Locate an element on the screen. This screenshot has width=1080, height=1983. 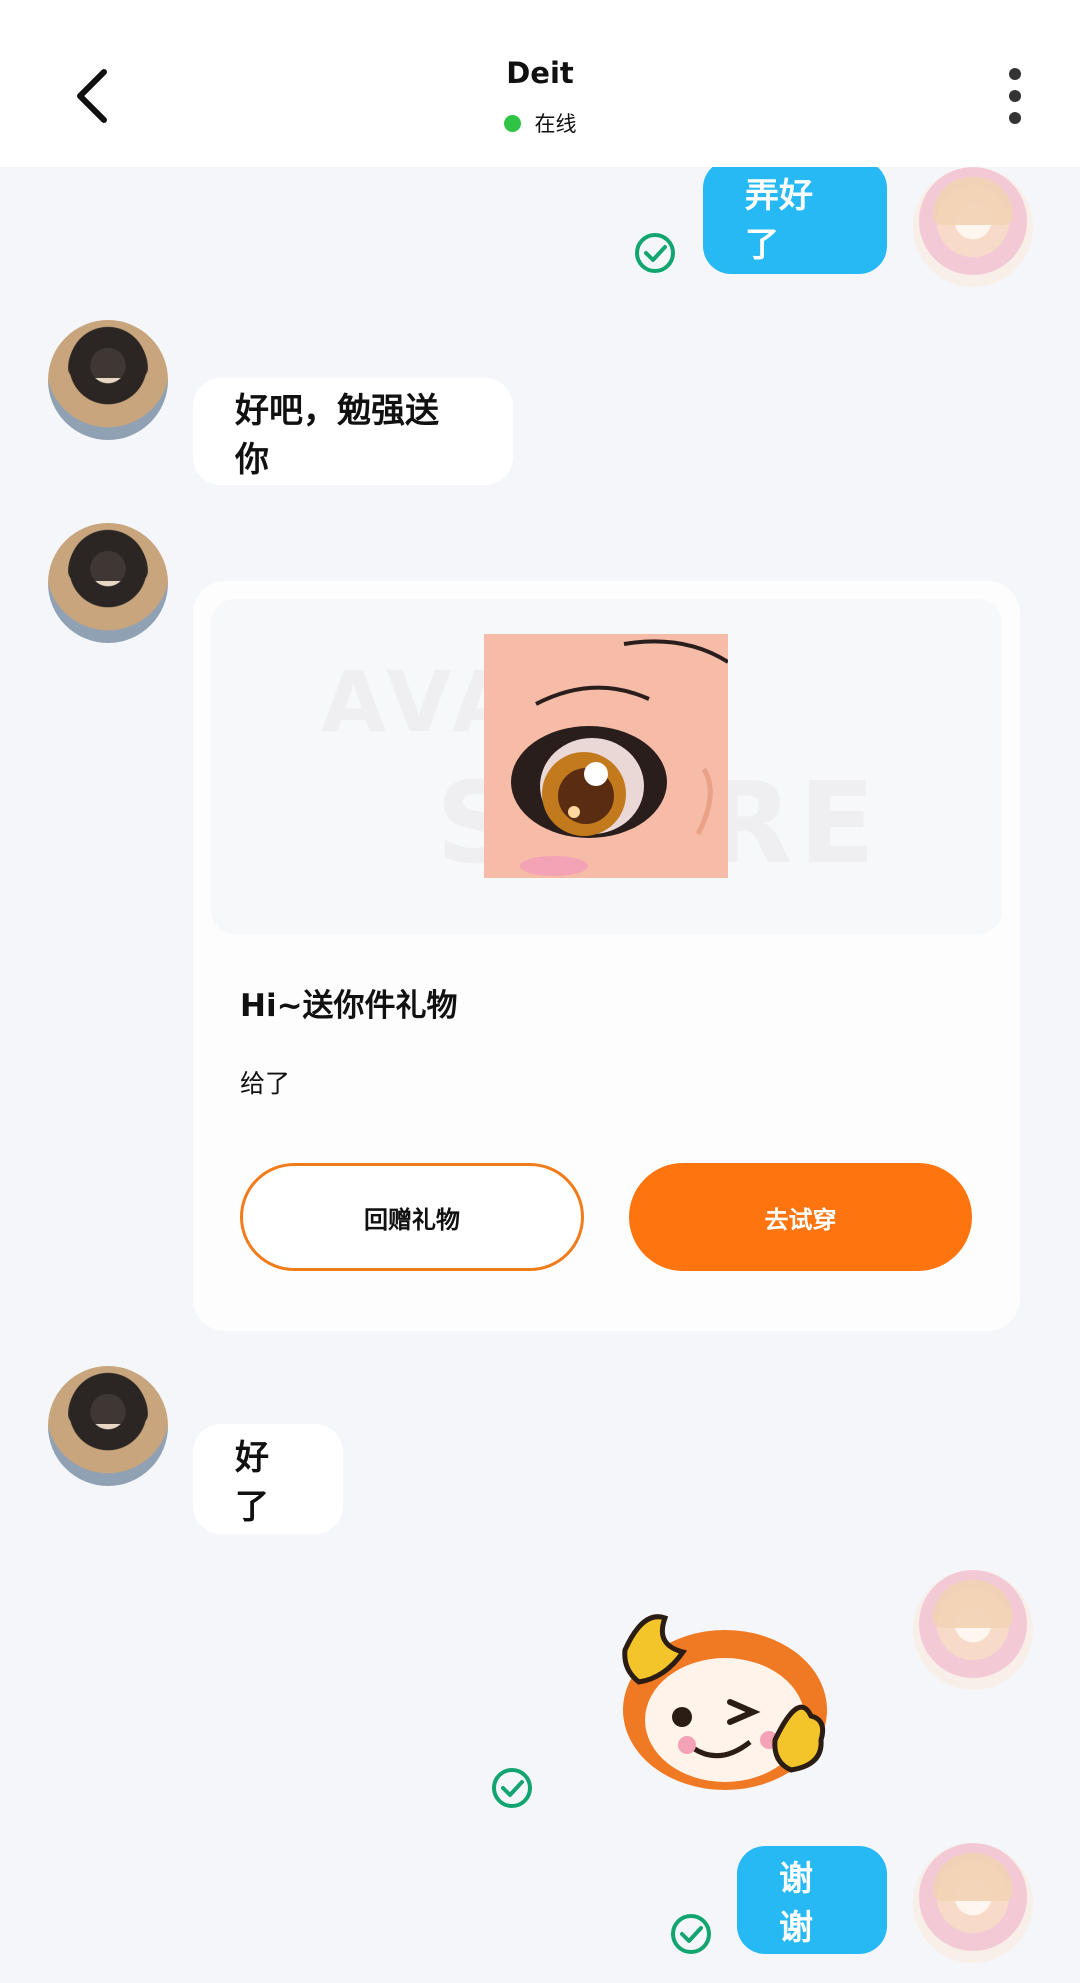
message-text: 谢谢 is located at coordinates (796, 1903).